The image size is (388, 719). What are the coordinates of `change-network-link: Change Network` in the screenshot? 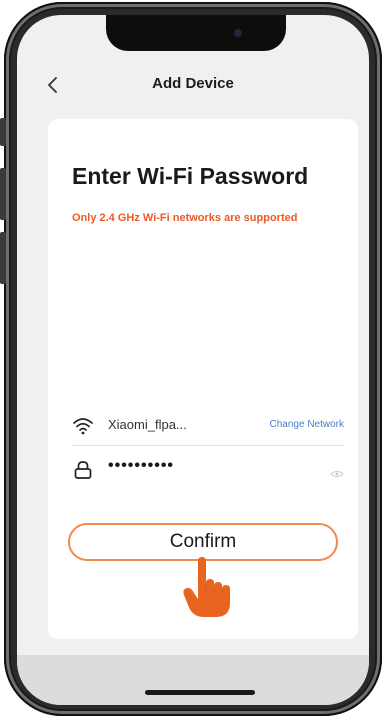 It's located at (307, 424).